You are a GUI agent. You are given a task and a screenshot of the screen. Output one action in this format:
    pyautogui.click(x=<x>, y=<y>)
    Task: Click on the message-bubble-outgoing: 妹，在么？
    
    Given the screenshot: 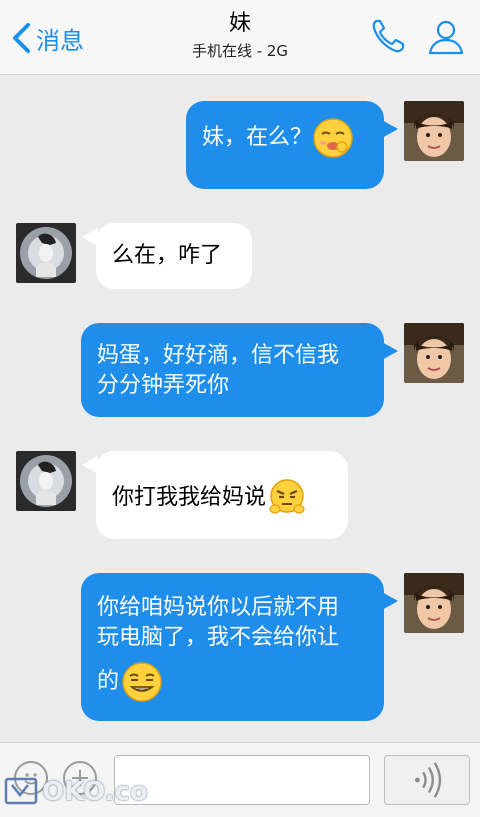 What is the action you would take?
    pyautogui.click(x=285, y=145)
    